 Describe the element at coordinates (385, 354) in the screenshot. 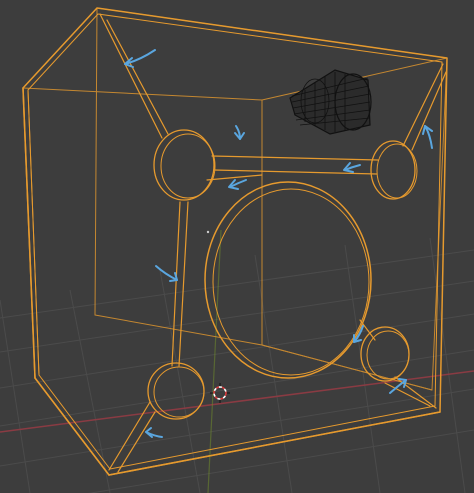

I see `hole-bottom-right` at that location.